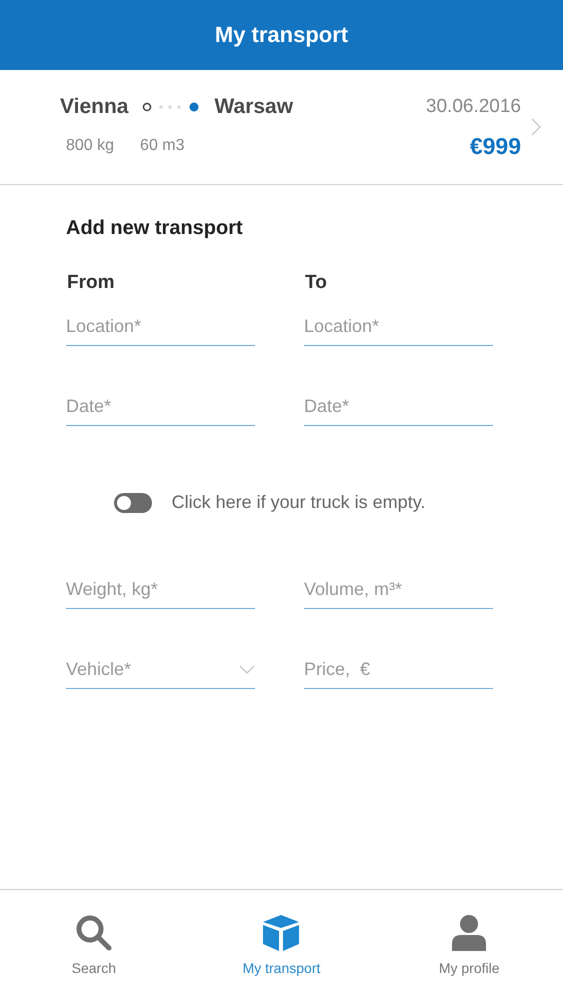 This screenshot has height=1000, width=563. What do you see at coordinates (160, 671) in the screenshot?
I see `vehicle-dropdown: Vehicle*` at bounding box center [160, 671].